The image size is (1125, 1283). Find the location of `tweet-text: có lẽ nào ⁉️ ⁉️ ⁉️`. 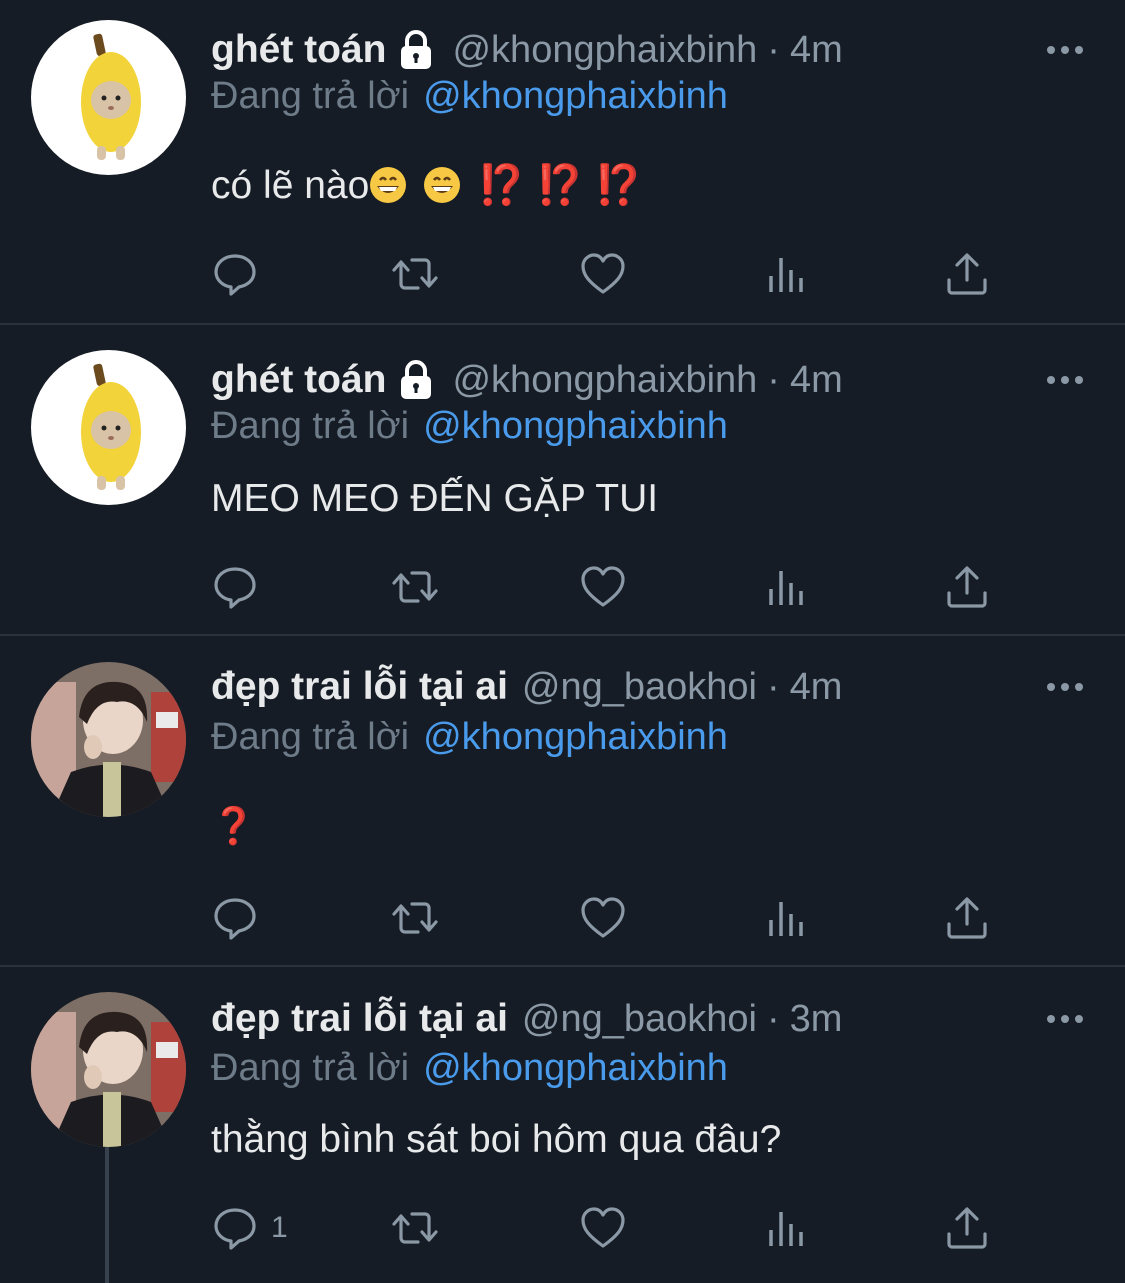

tweet-text: có lẽ nào ⁉️ ⁉️ ⁉️ is located at coordinates (427, 185).